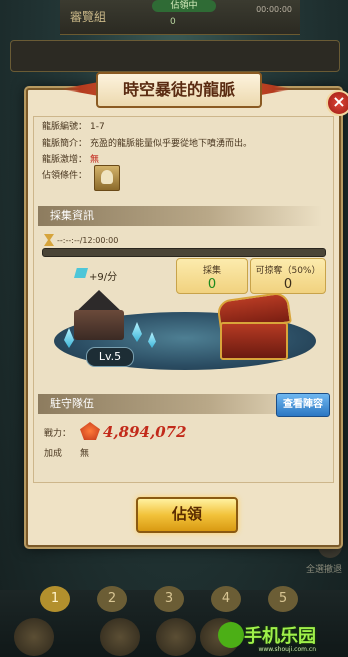 The height and width of the screenshot is (657, 348). I want to click on tab-4: 4, so click(226, 599).